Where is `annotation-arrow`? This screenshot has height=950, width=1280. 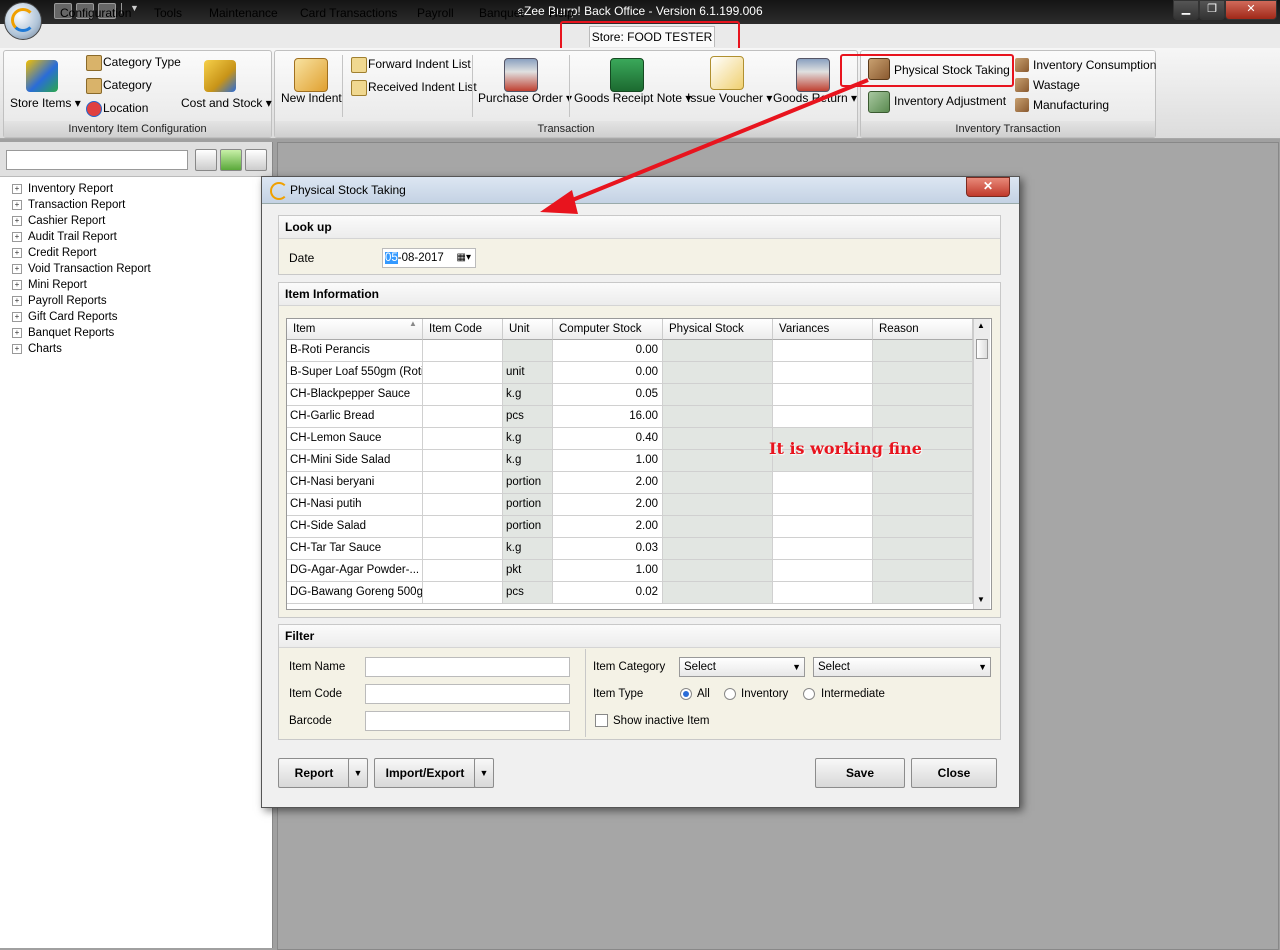 annotation-arrow is located at coordinates (704, 146).